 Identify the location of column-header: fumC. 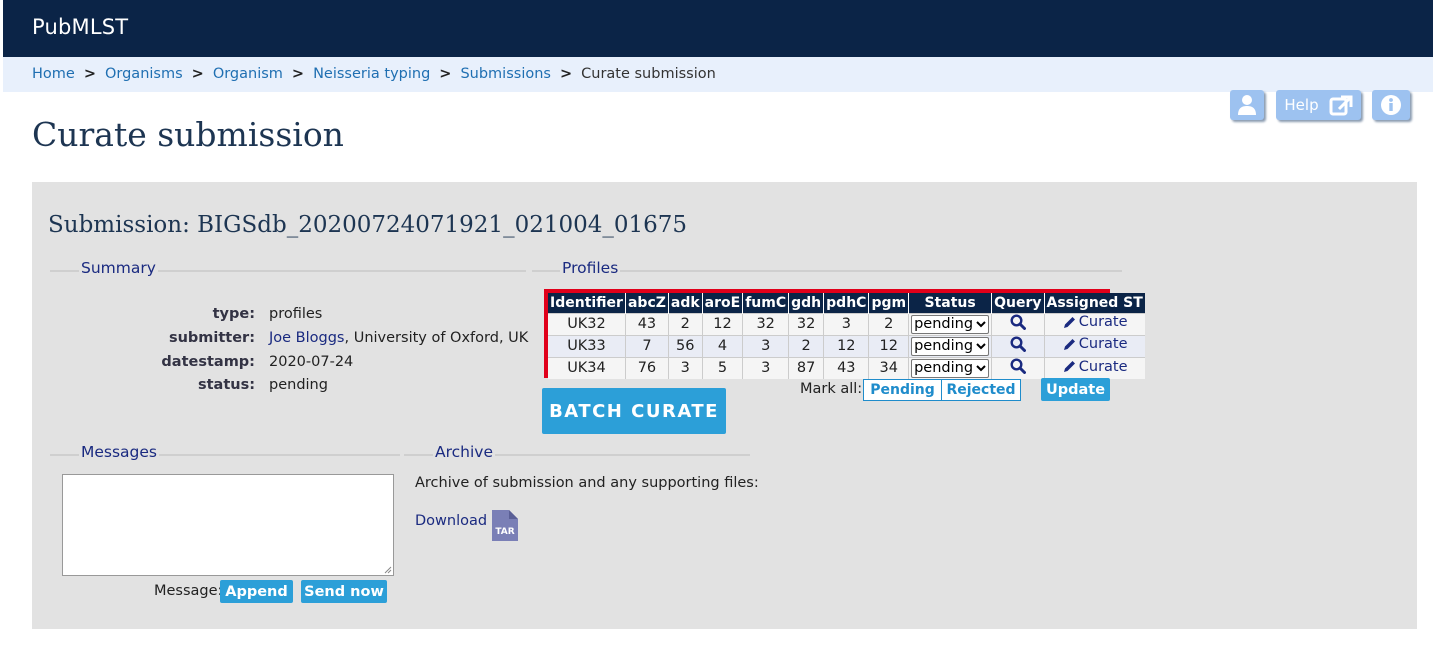
(766, 303).